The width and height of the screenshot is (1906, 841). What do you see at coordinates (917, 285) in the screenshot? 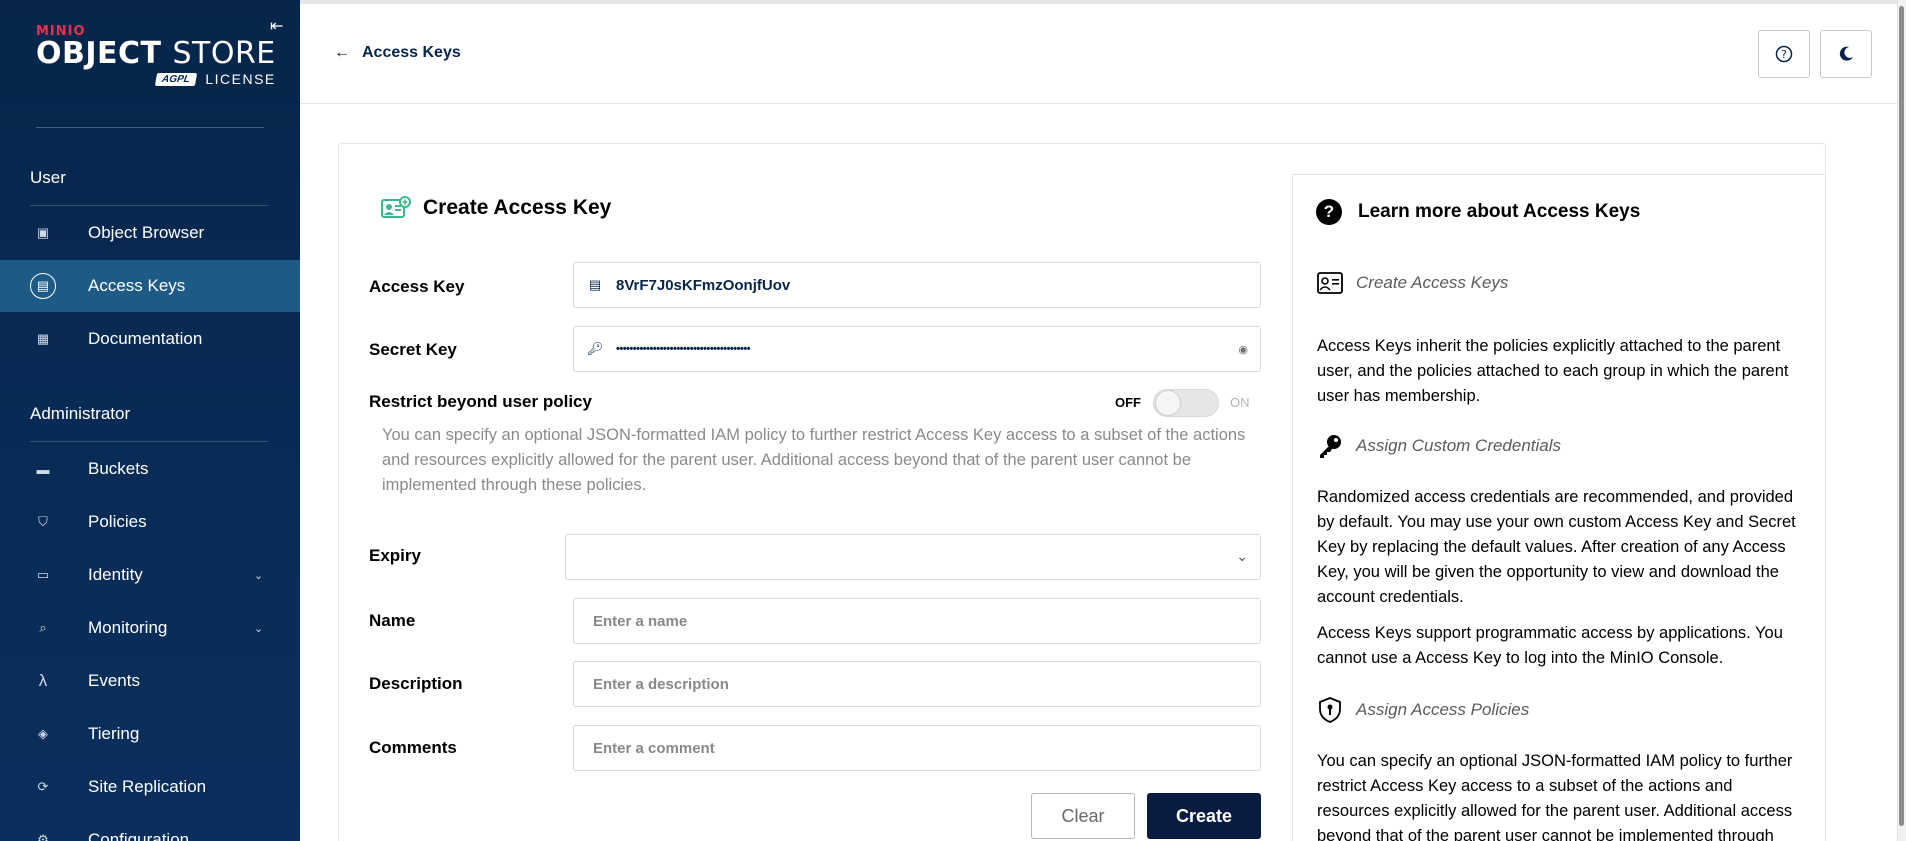
I see `access-key-field: ▤ 8VrF7J0sKFmzOonjfUov` at bounding box center [917, 285].